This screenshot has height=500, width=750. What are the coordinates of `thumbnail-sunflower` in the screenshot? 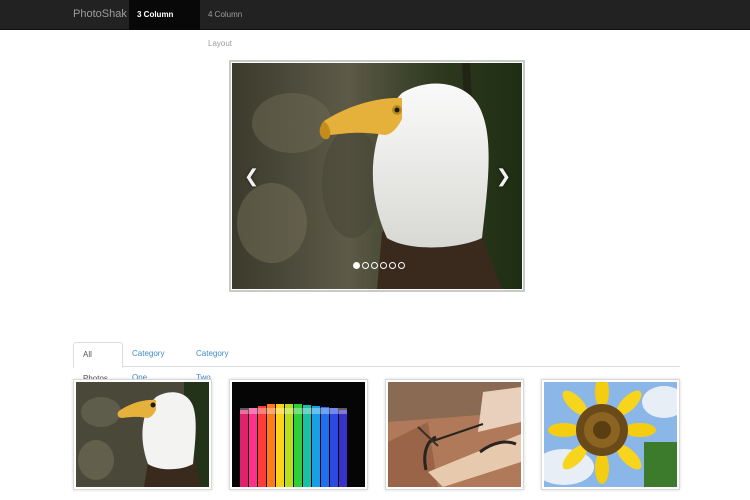 It's located at (610, 434).